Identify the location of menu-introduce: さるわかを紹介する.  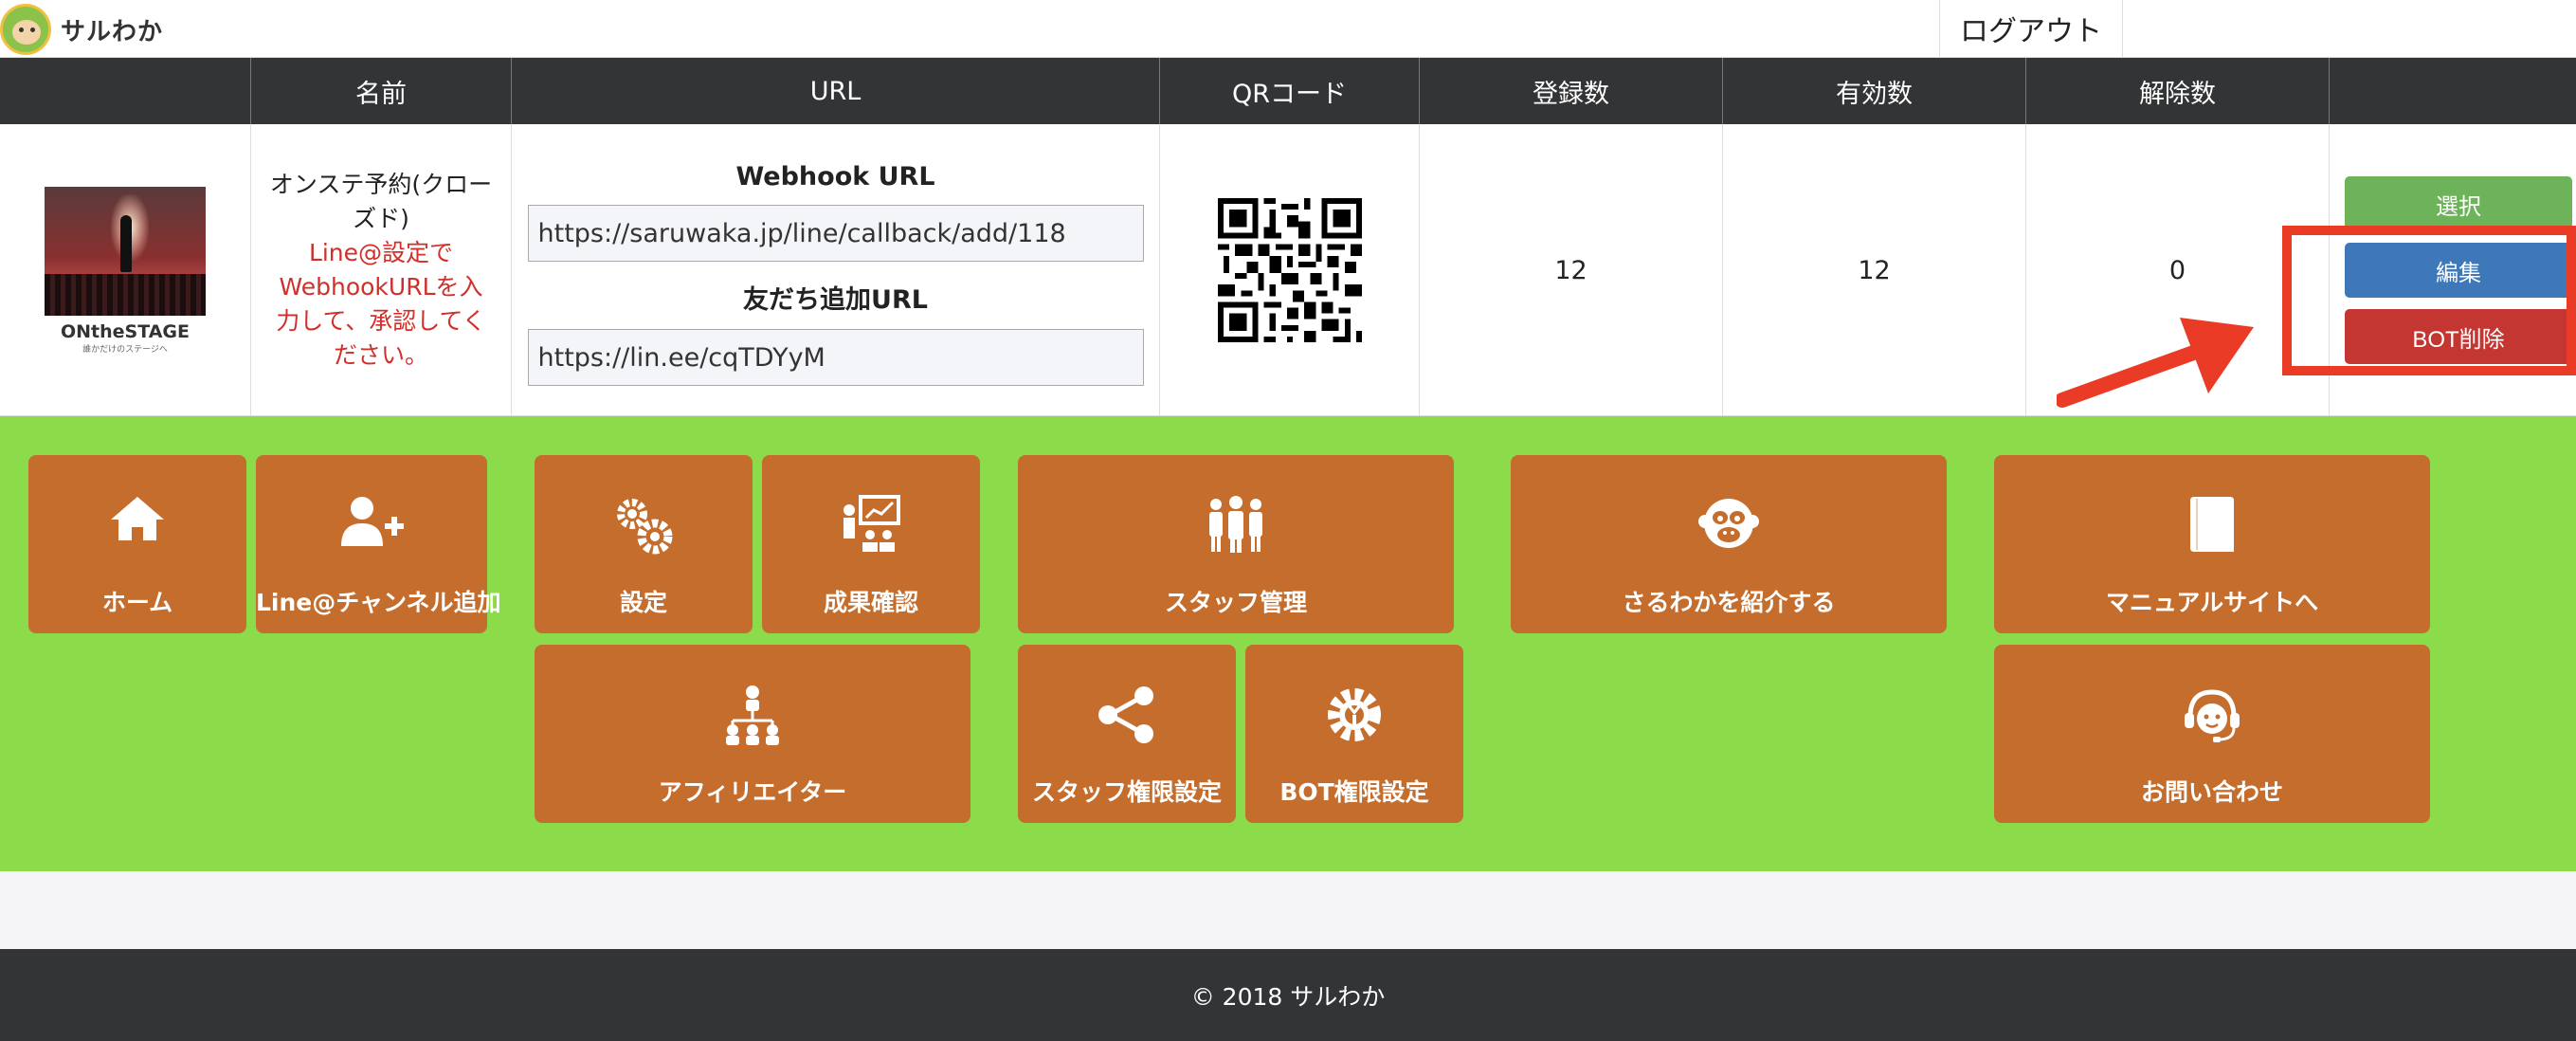
(1729, 544).